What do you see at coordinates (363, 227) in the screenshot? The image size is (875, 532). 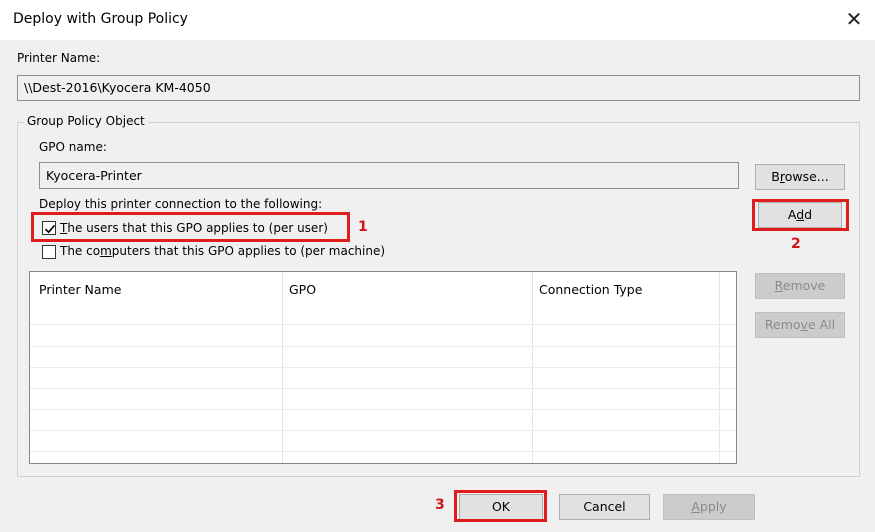 I see `annotation-number-1: 1` at bounding box center [363, 227].